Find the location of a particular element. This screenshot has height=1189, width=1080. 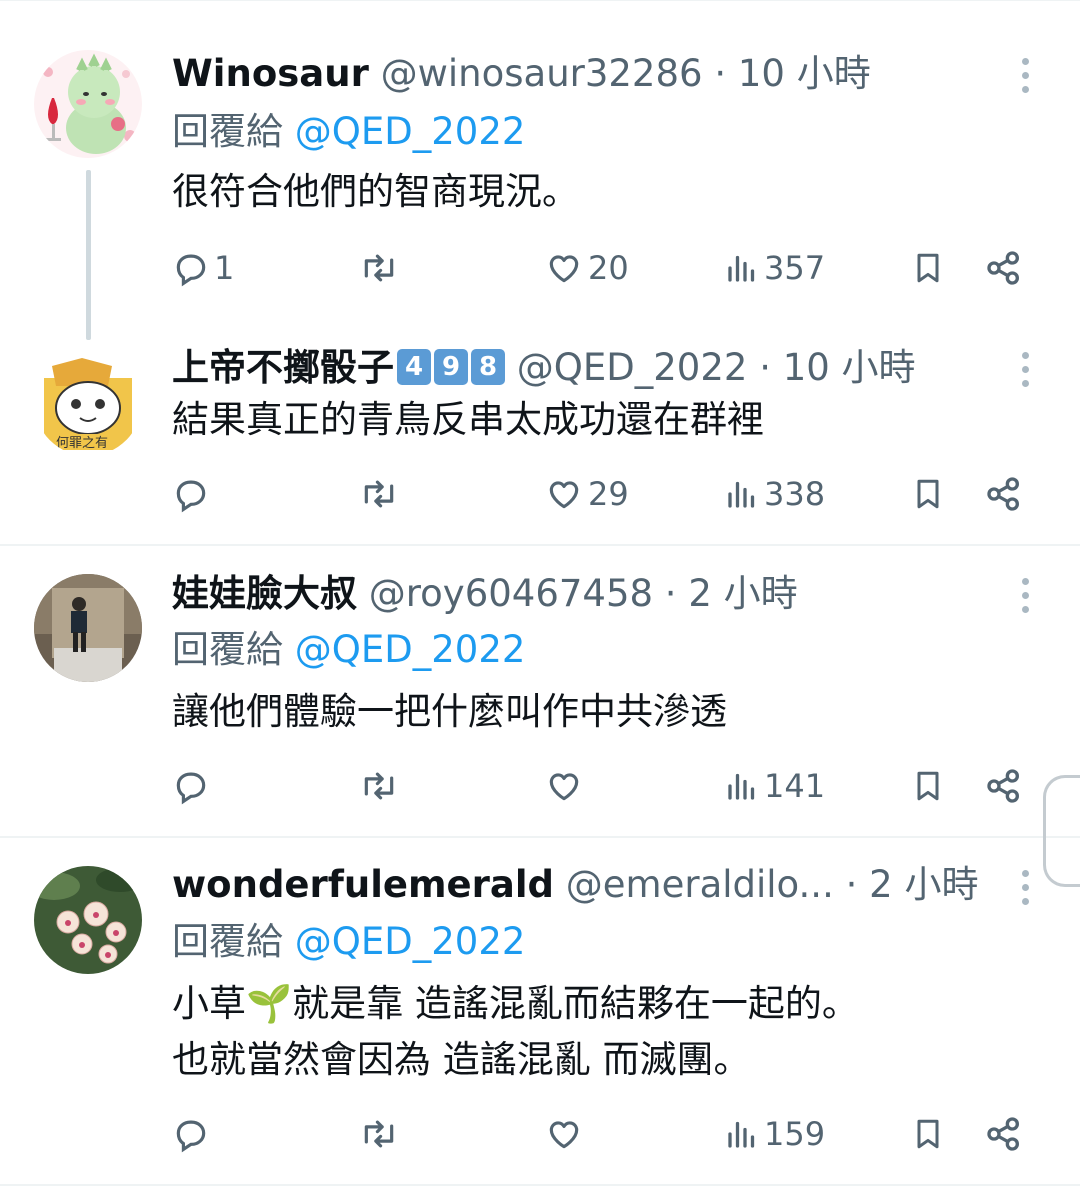

display-name: 上帝不擲骰子 is located at coordinates (283, 367).